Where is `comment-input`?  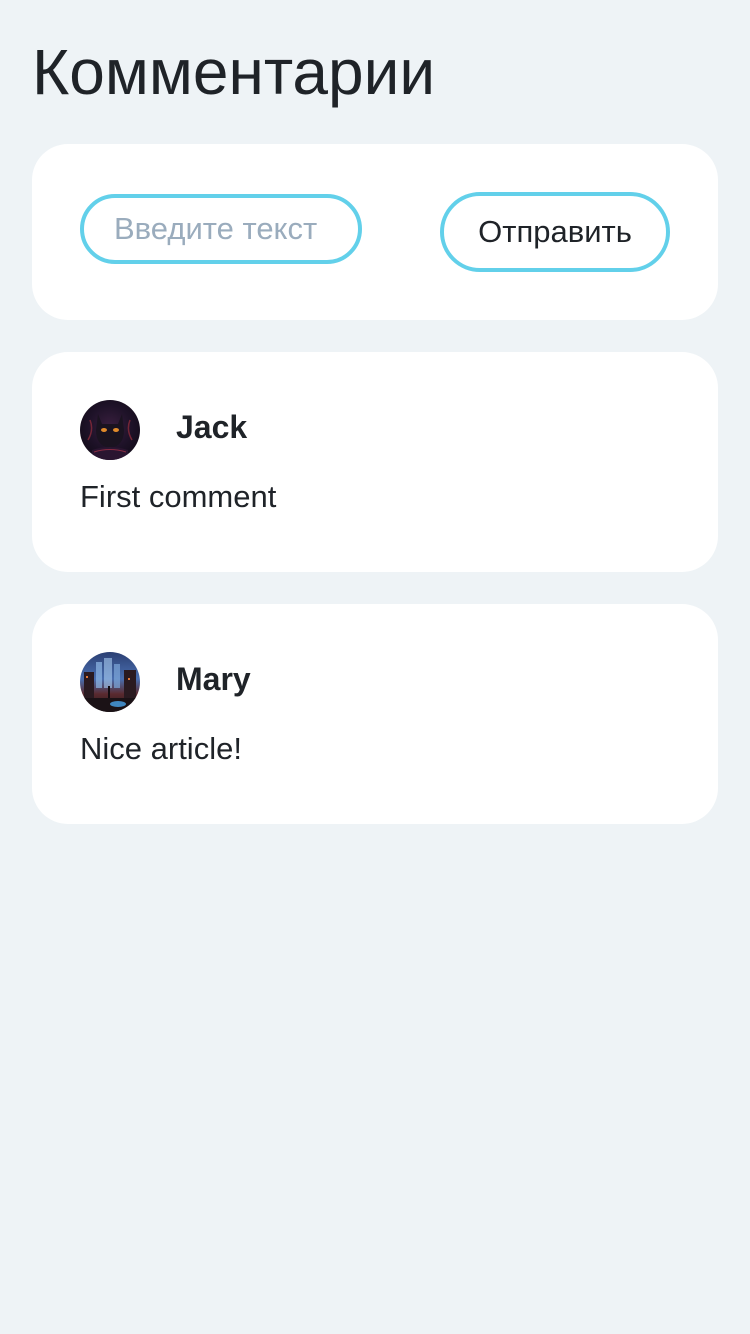
comment-input is located at coordinates (221, 229).